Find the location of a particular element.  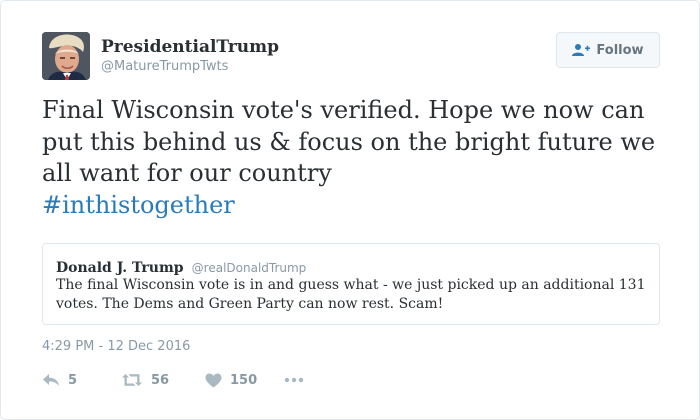

reply-icon is located at coordinates (51, 380).